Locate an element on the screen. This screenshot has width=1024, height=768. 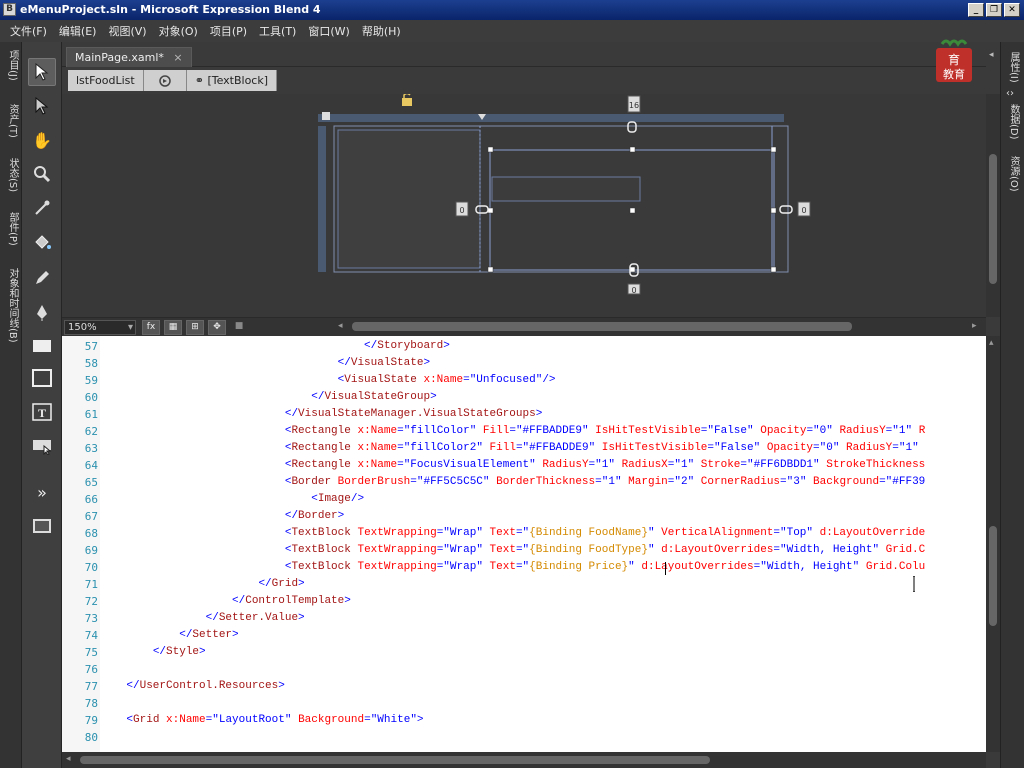
minimize-button: _ is located at coordinates (976, 10).